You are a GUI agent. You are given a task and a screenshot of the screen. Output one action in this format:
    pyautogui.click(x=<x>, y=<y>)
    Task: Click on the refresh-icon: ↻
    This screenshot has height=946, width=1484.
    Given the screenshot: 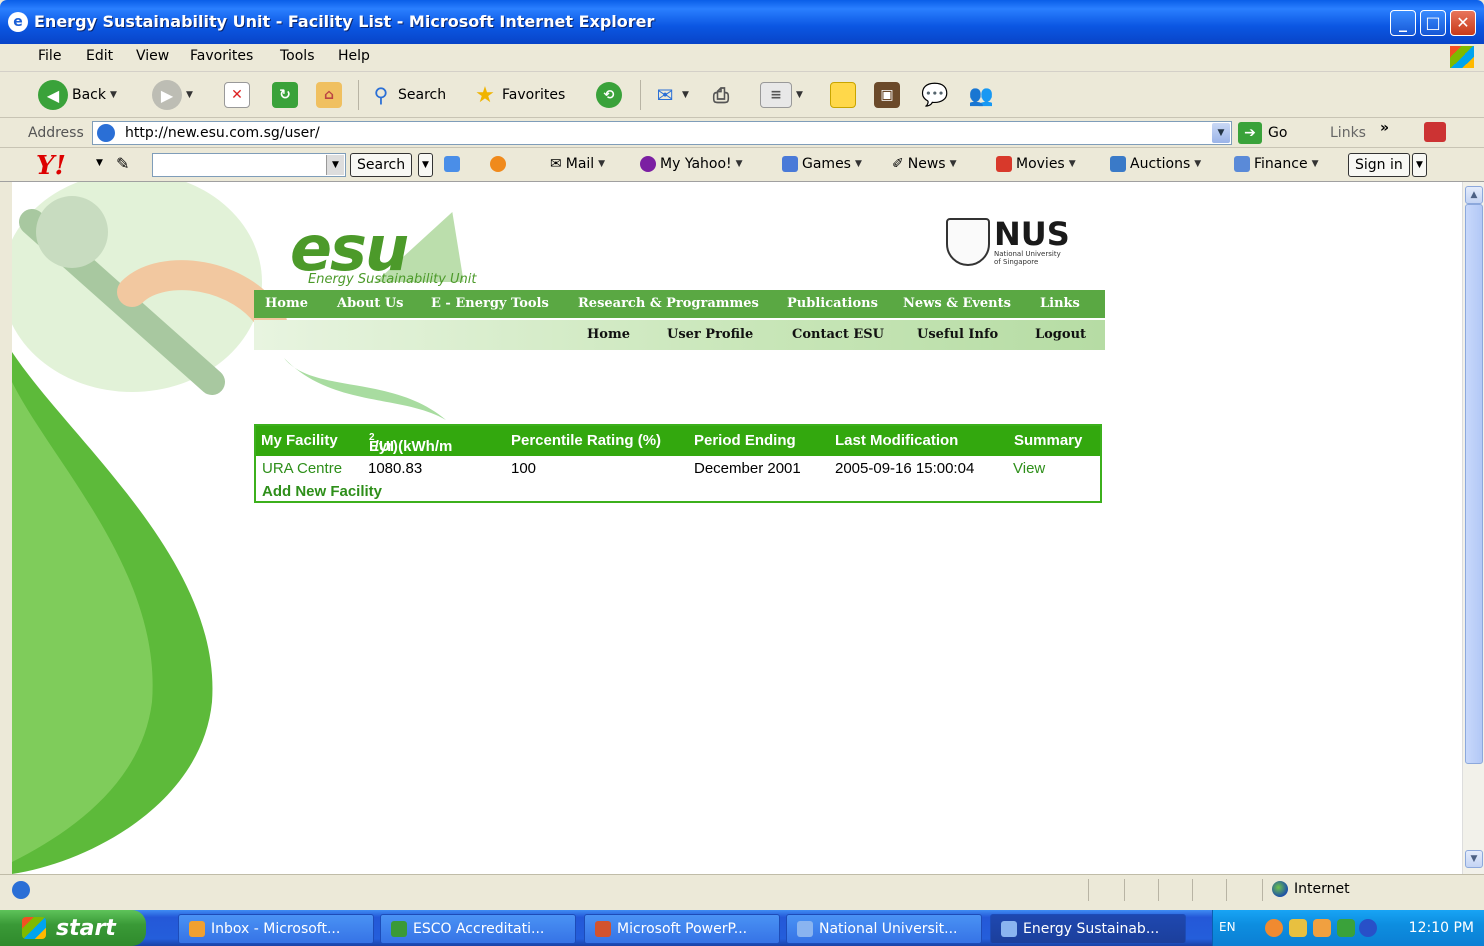 What is the action you would take?
    pyautogui.click(x=285, y=95)
    